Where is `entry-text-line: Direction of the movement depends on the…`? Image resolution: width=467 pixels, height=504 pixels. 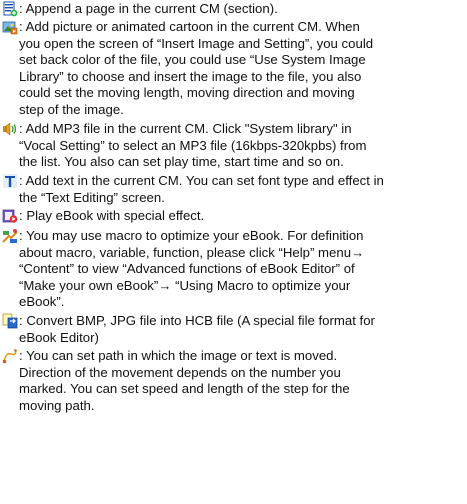
entry-text-line: Direction of the movement depends on the… is located at coordinates (180, 372).